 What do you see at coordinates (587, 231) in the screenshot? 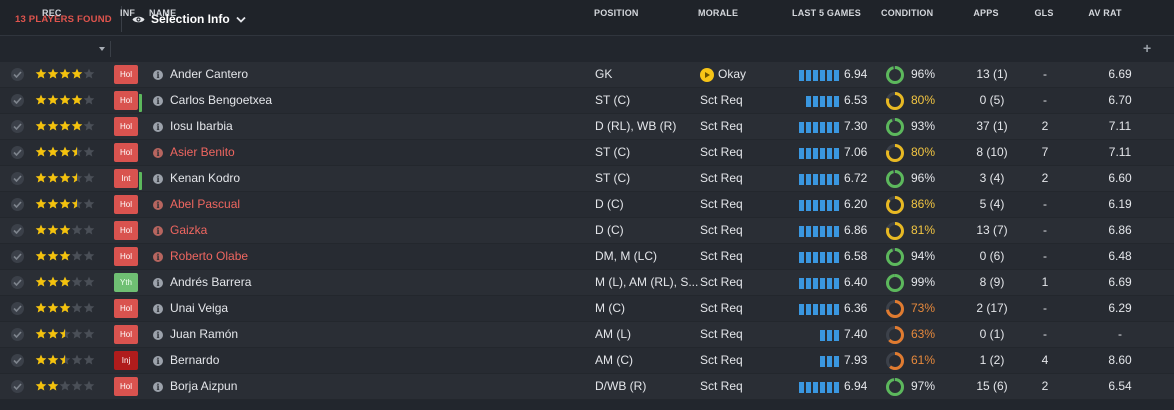
I see `table-row: Hol i Gaizka D (C) Sct Req 6.86 81% 13 (7) - 6.86` at bounding box center [587, 231].